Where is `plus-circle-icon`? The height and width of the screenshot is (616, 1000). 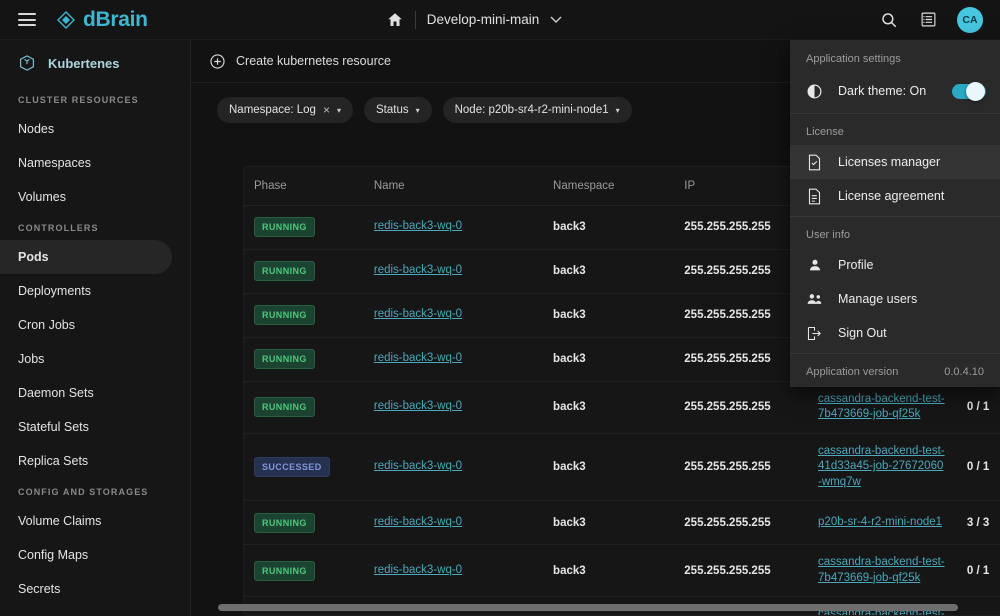 plus-circle-icon is located at coordinates (217, 61).